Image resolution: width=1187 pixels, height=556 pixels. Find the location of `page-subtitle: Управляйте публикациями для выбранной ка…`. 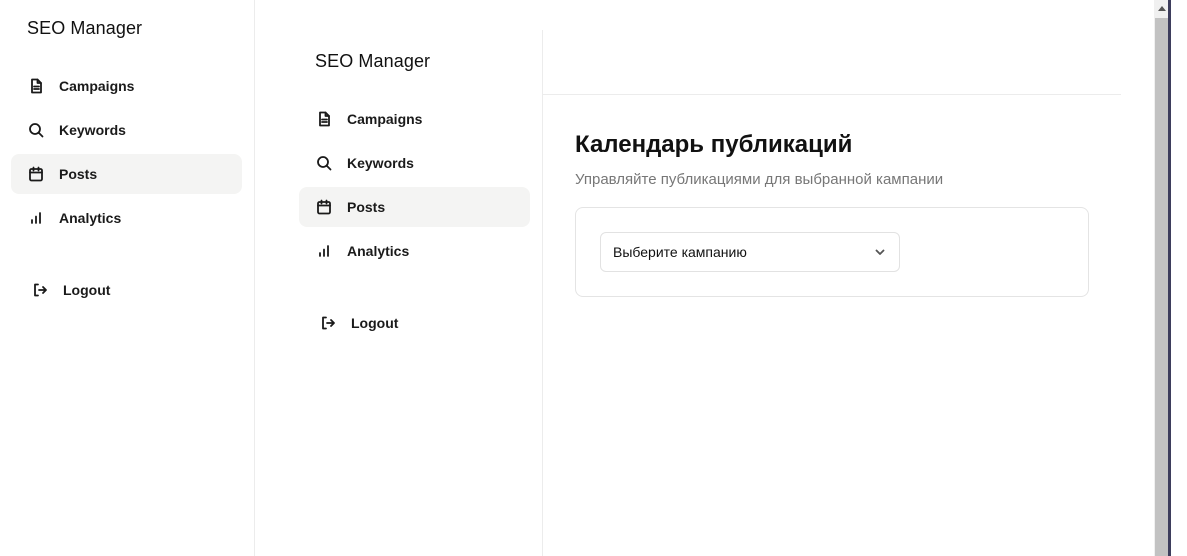

page-subtitle: Управляйте публикациями для выбранной ка… is located at coordinates (759, 179).